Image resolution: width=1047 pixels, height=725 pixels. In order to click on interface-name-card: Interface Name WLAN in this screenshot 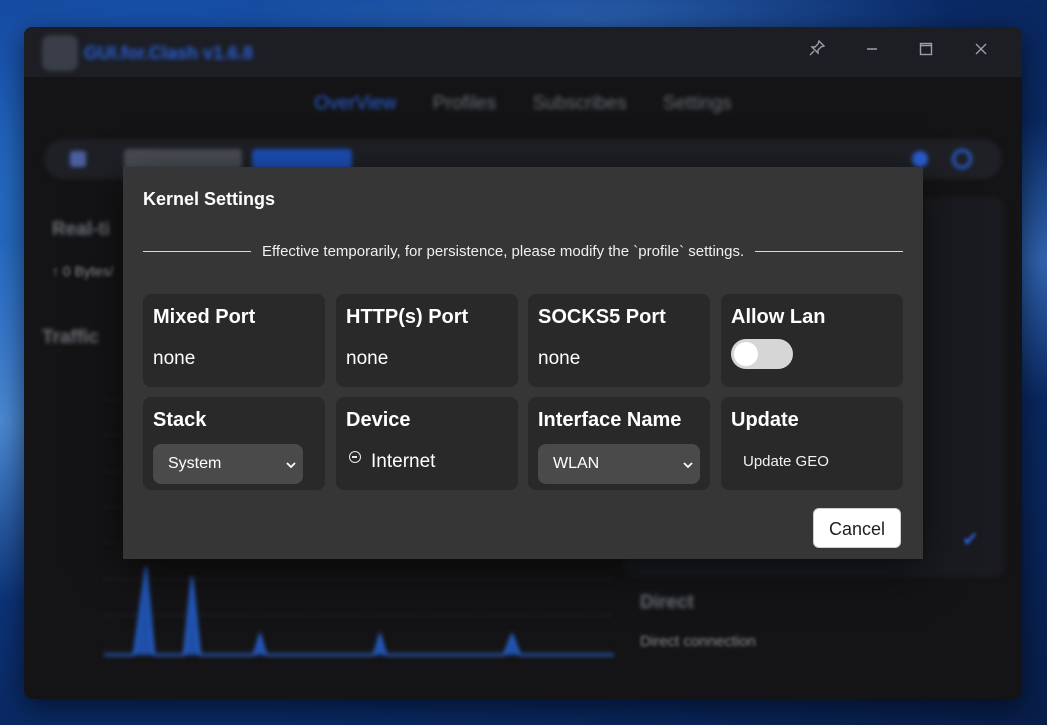, I will do `click(619, 443)`.